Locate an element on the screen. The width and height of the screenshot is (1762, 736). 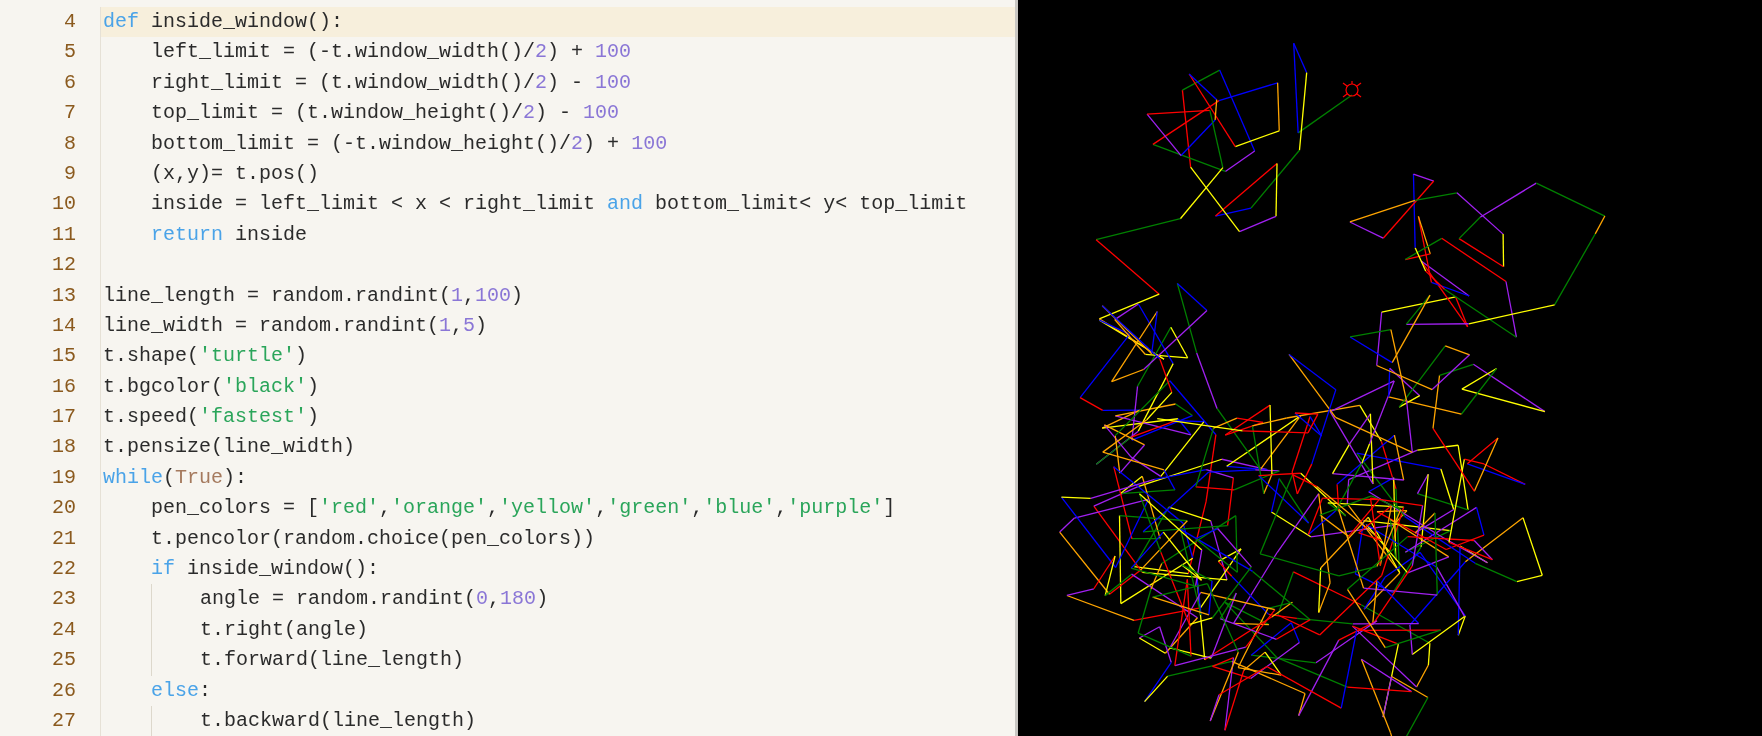
code-line: line_width = random.randint(1,5) is located at coordinates (295, 325).